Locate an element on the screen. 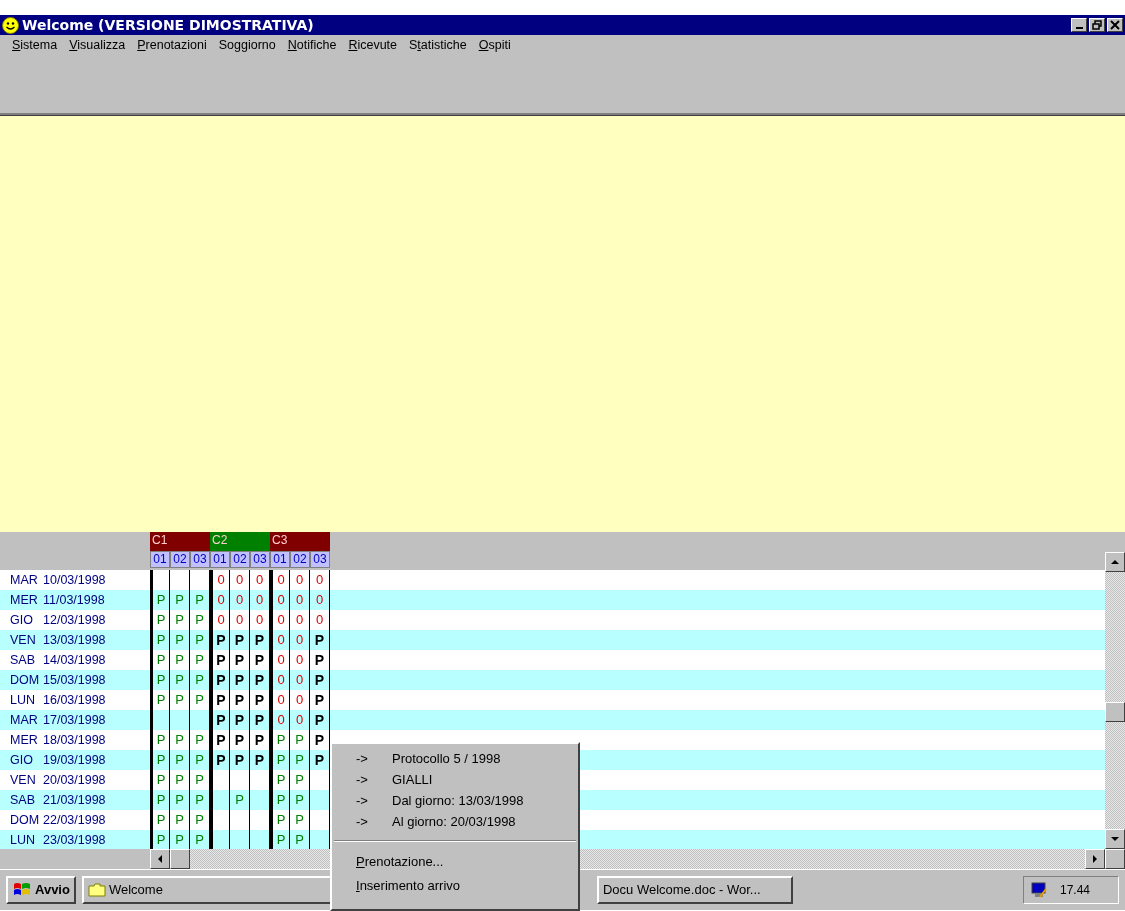 The height and width of the screenshot is (911, 1125). room-group-header: C2 is located at coordinates (240, 541).